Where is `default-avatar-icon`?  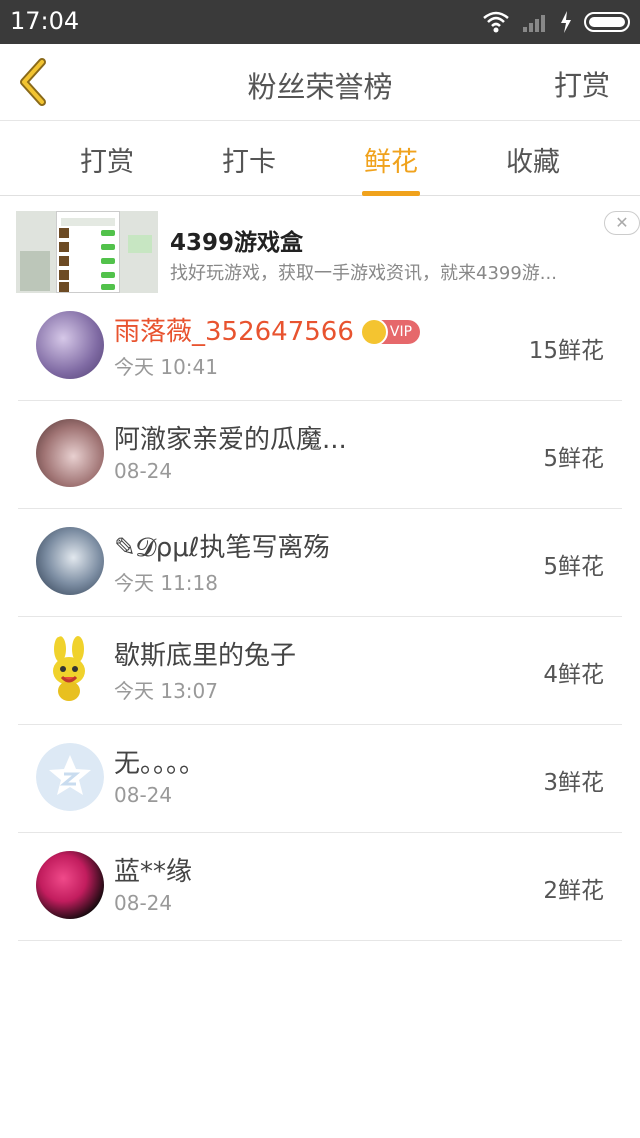
default-avatar-icon is located at coordinates (70, 777).